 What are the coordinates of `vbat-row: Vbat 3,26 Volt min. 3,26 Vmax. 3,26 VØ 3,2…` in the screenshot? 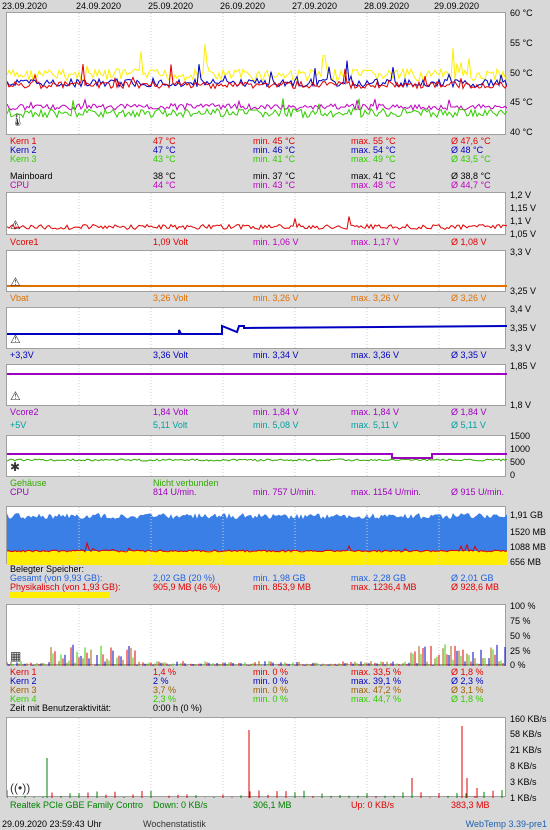 It's located at (248, 298).